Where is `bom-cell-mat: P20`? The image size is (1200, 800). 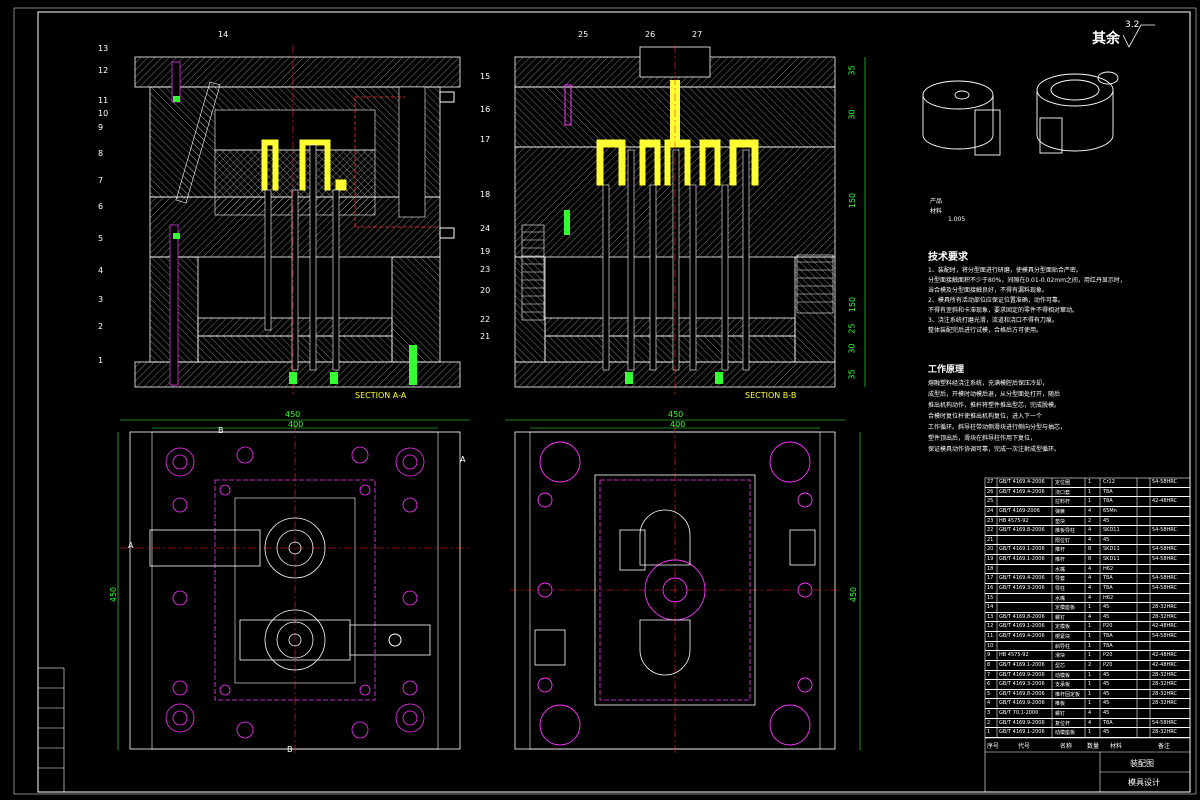
bom-cell-mat: P20 is located at coordinates (1108, 626).